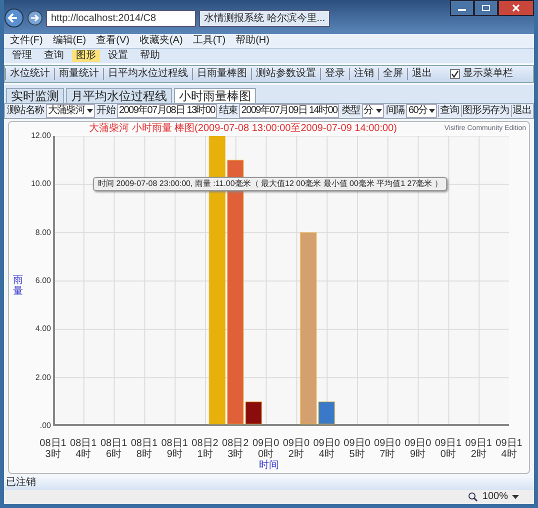  I want to click on chart-title: 大蒲柴河 小时雨量 棒图(2009-07-08 13:00:00至2009-07-09 14:00:00), so click(243, 129).